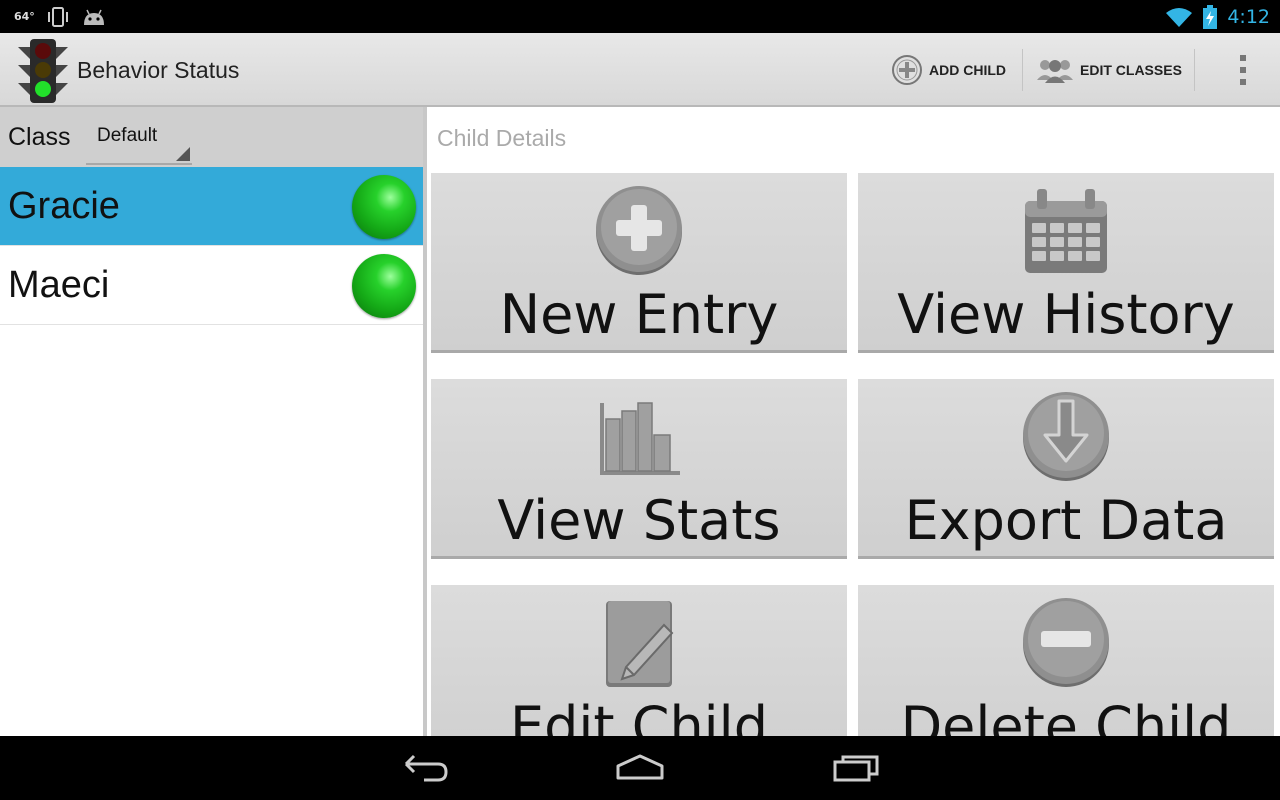 This screenshot has height=800, width=1280. I want to click on new-entry-button: New Entry, so click(639, 263).